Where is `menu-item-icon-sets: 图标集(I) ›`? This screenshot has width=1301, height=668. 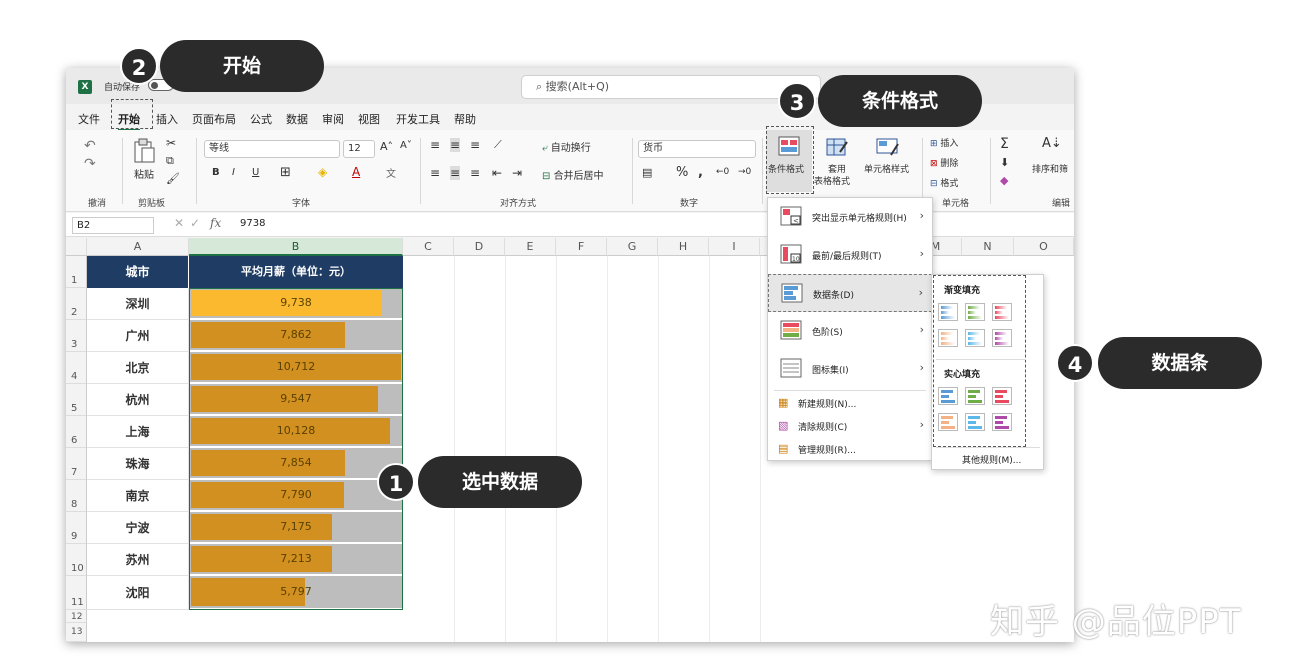
menu-item-icon-sets: 图标集(I) › is located at coordinates (850, 369).